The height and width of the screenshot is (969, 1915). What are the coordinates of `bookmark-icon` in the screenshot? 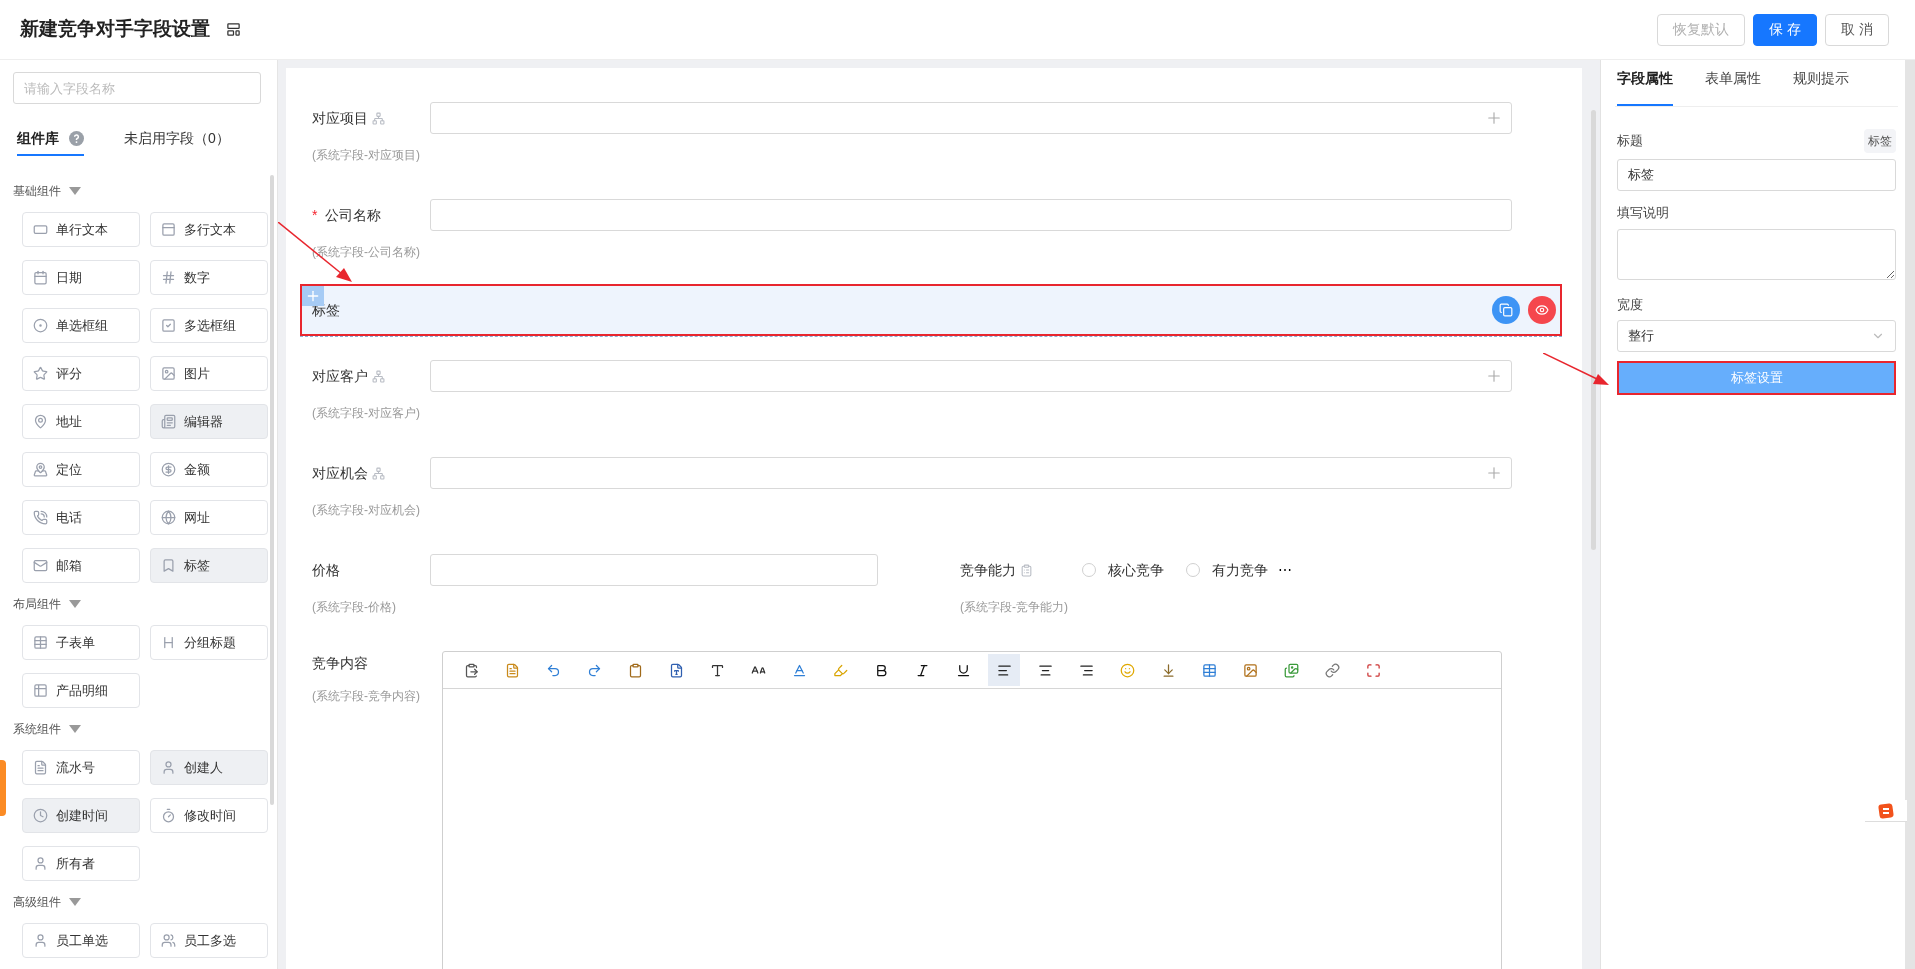 It's located at (168, 565).